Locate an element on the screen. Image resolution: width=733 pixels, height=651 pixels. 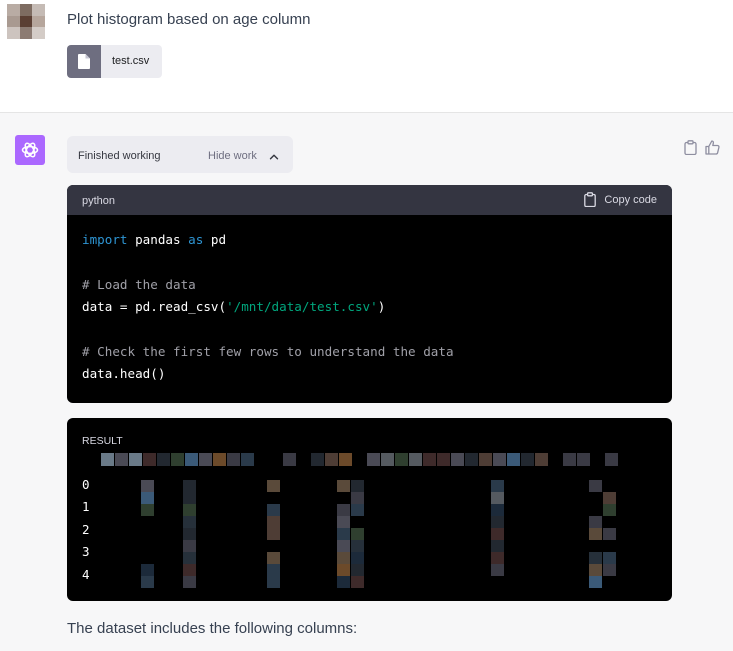
row-index: 0 is located at coordinates (86, 484).